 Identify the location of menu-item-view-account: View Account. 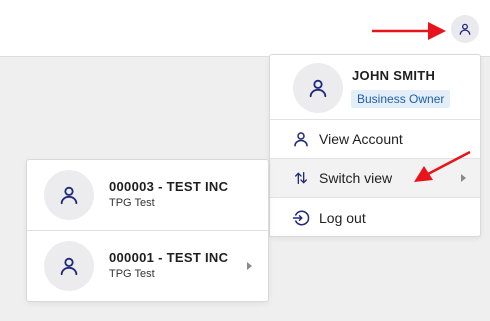
(375, 139).